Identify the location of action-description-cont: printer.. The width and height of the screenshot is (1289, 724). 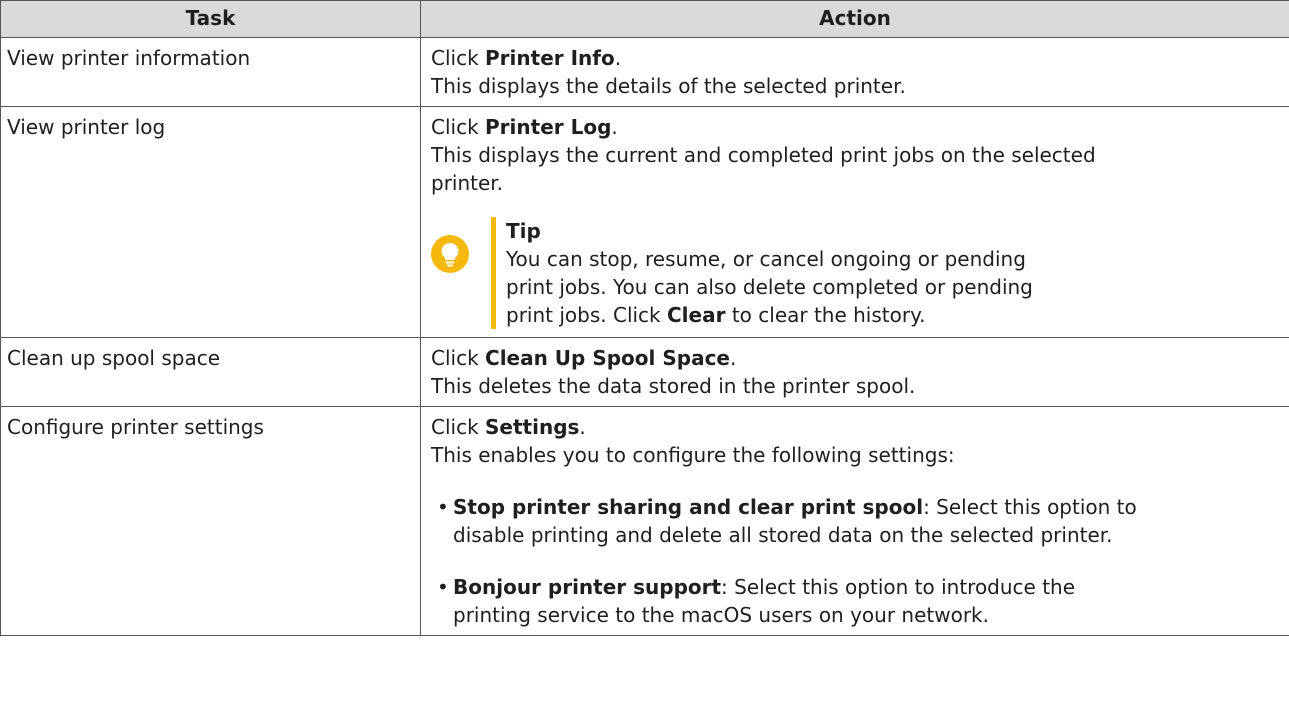
(467, 183).